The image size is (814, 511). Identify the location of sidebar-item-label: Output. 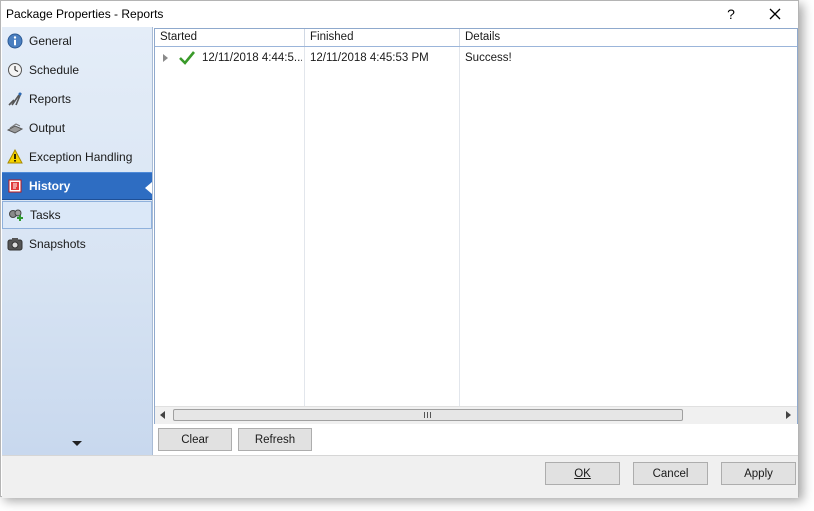
(47, 128).